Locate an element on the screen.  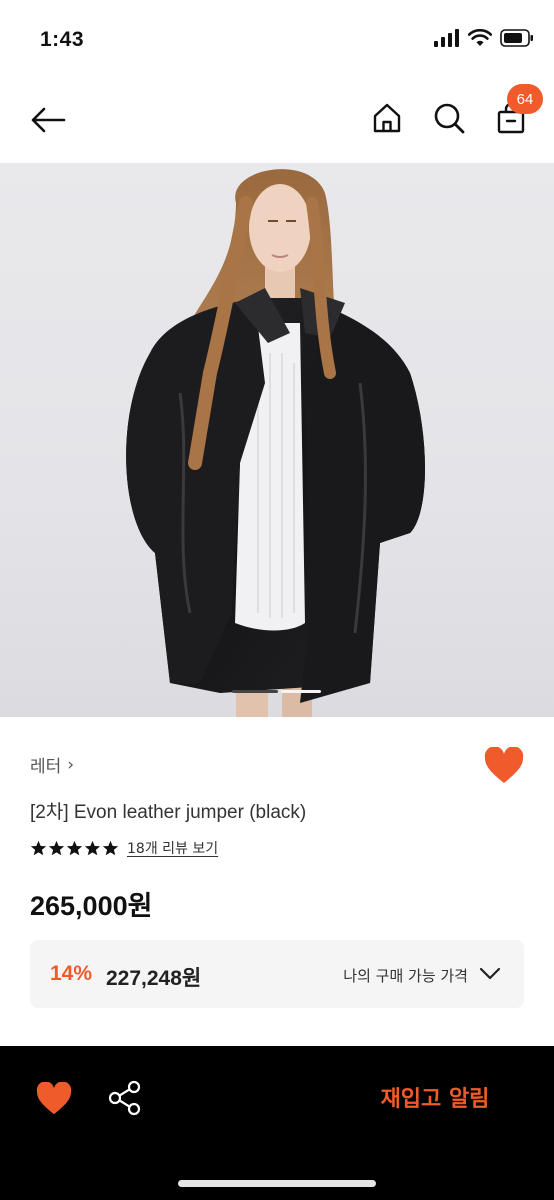
gallery-indicator is located at coordinates (301, 691).